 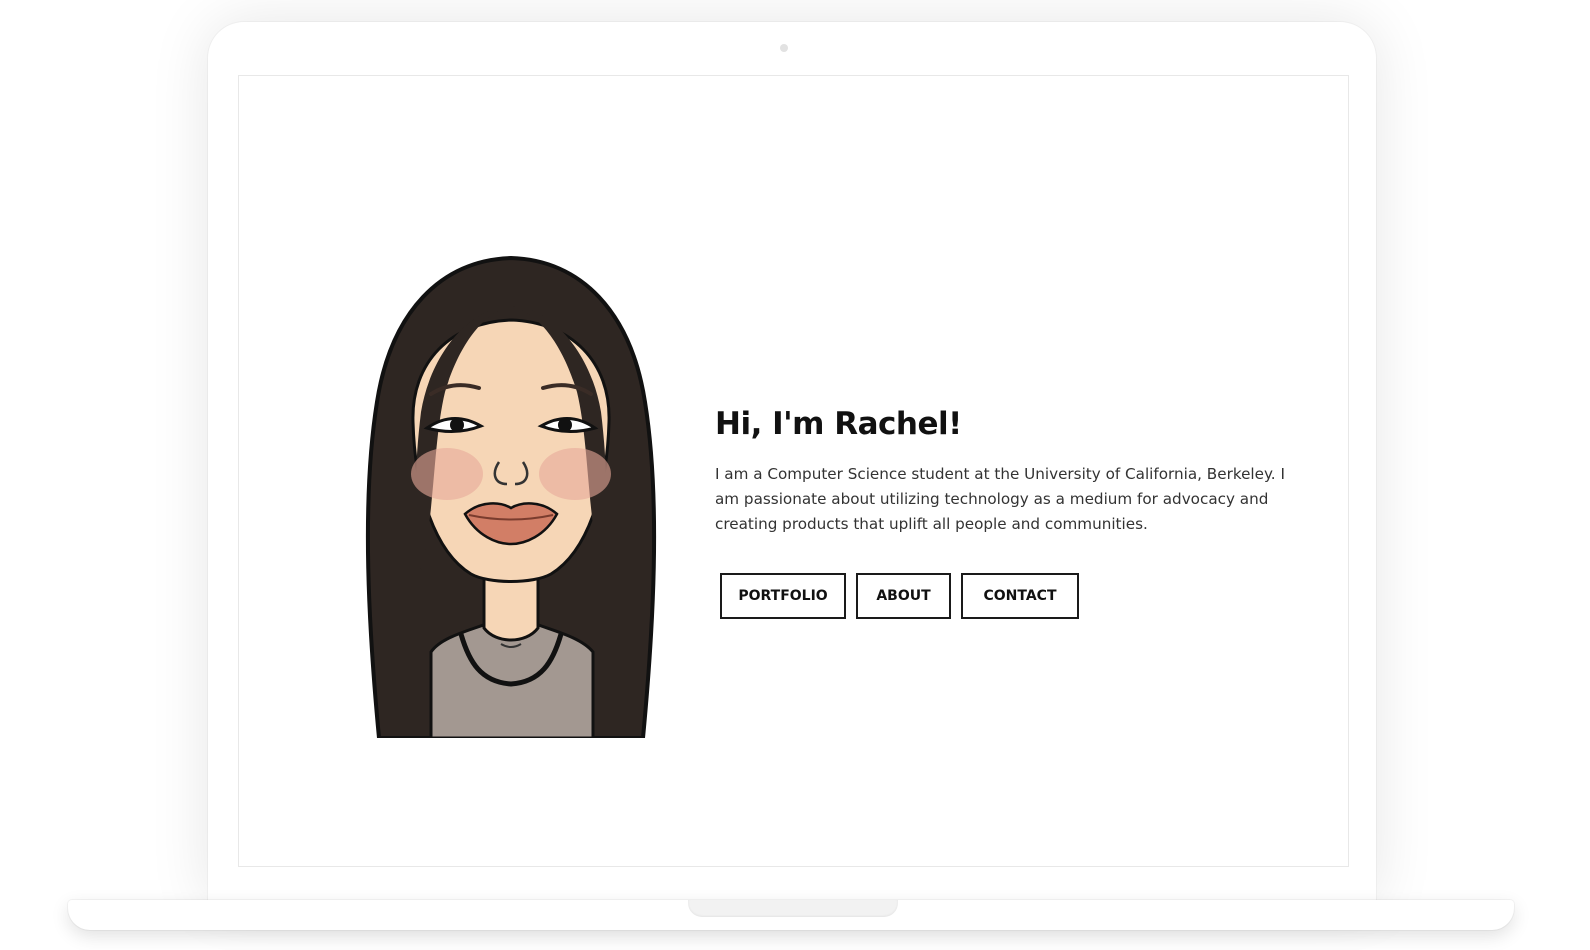 I want to click on about-button: ABOUT, so click(x=903, y=596).